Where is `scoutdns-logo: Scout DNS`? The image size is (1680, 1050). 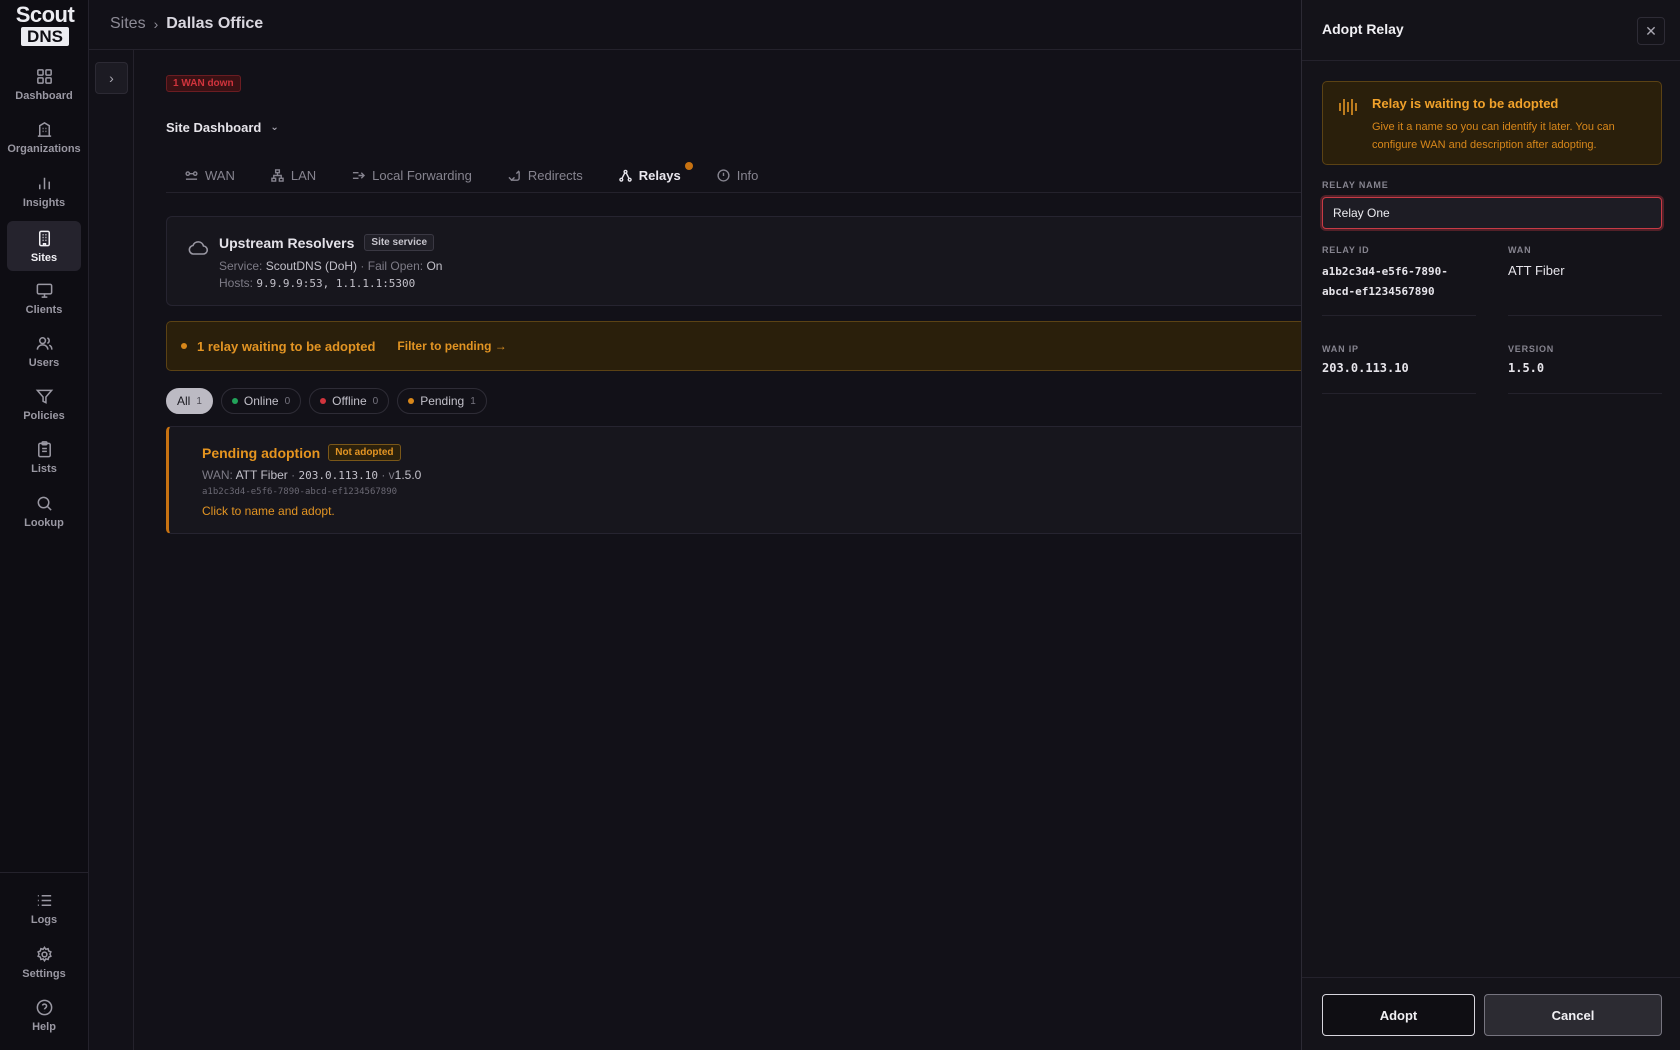 scoutdns-logo: Scout DNS is located at coordinates (45, 25).